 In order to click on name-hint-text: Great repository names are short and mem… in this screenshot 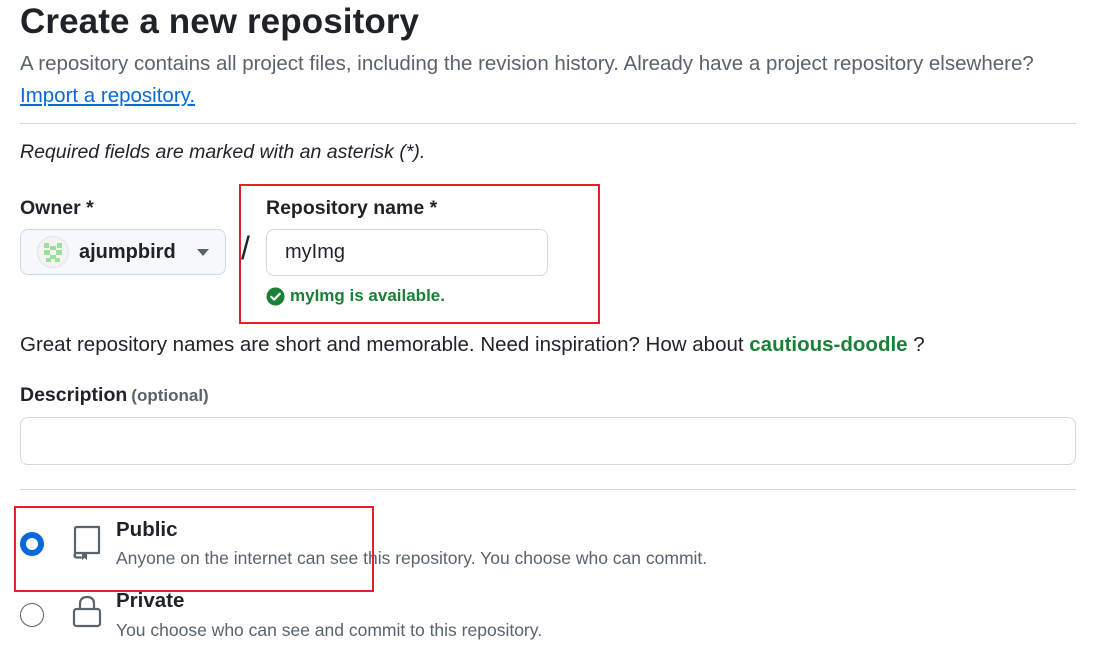, I will do `click(385, 344)`.